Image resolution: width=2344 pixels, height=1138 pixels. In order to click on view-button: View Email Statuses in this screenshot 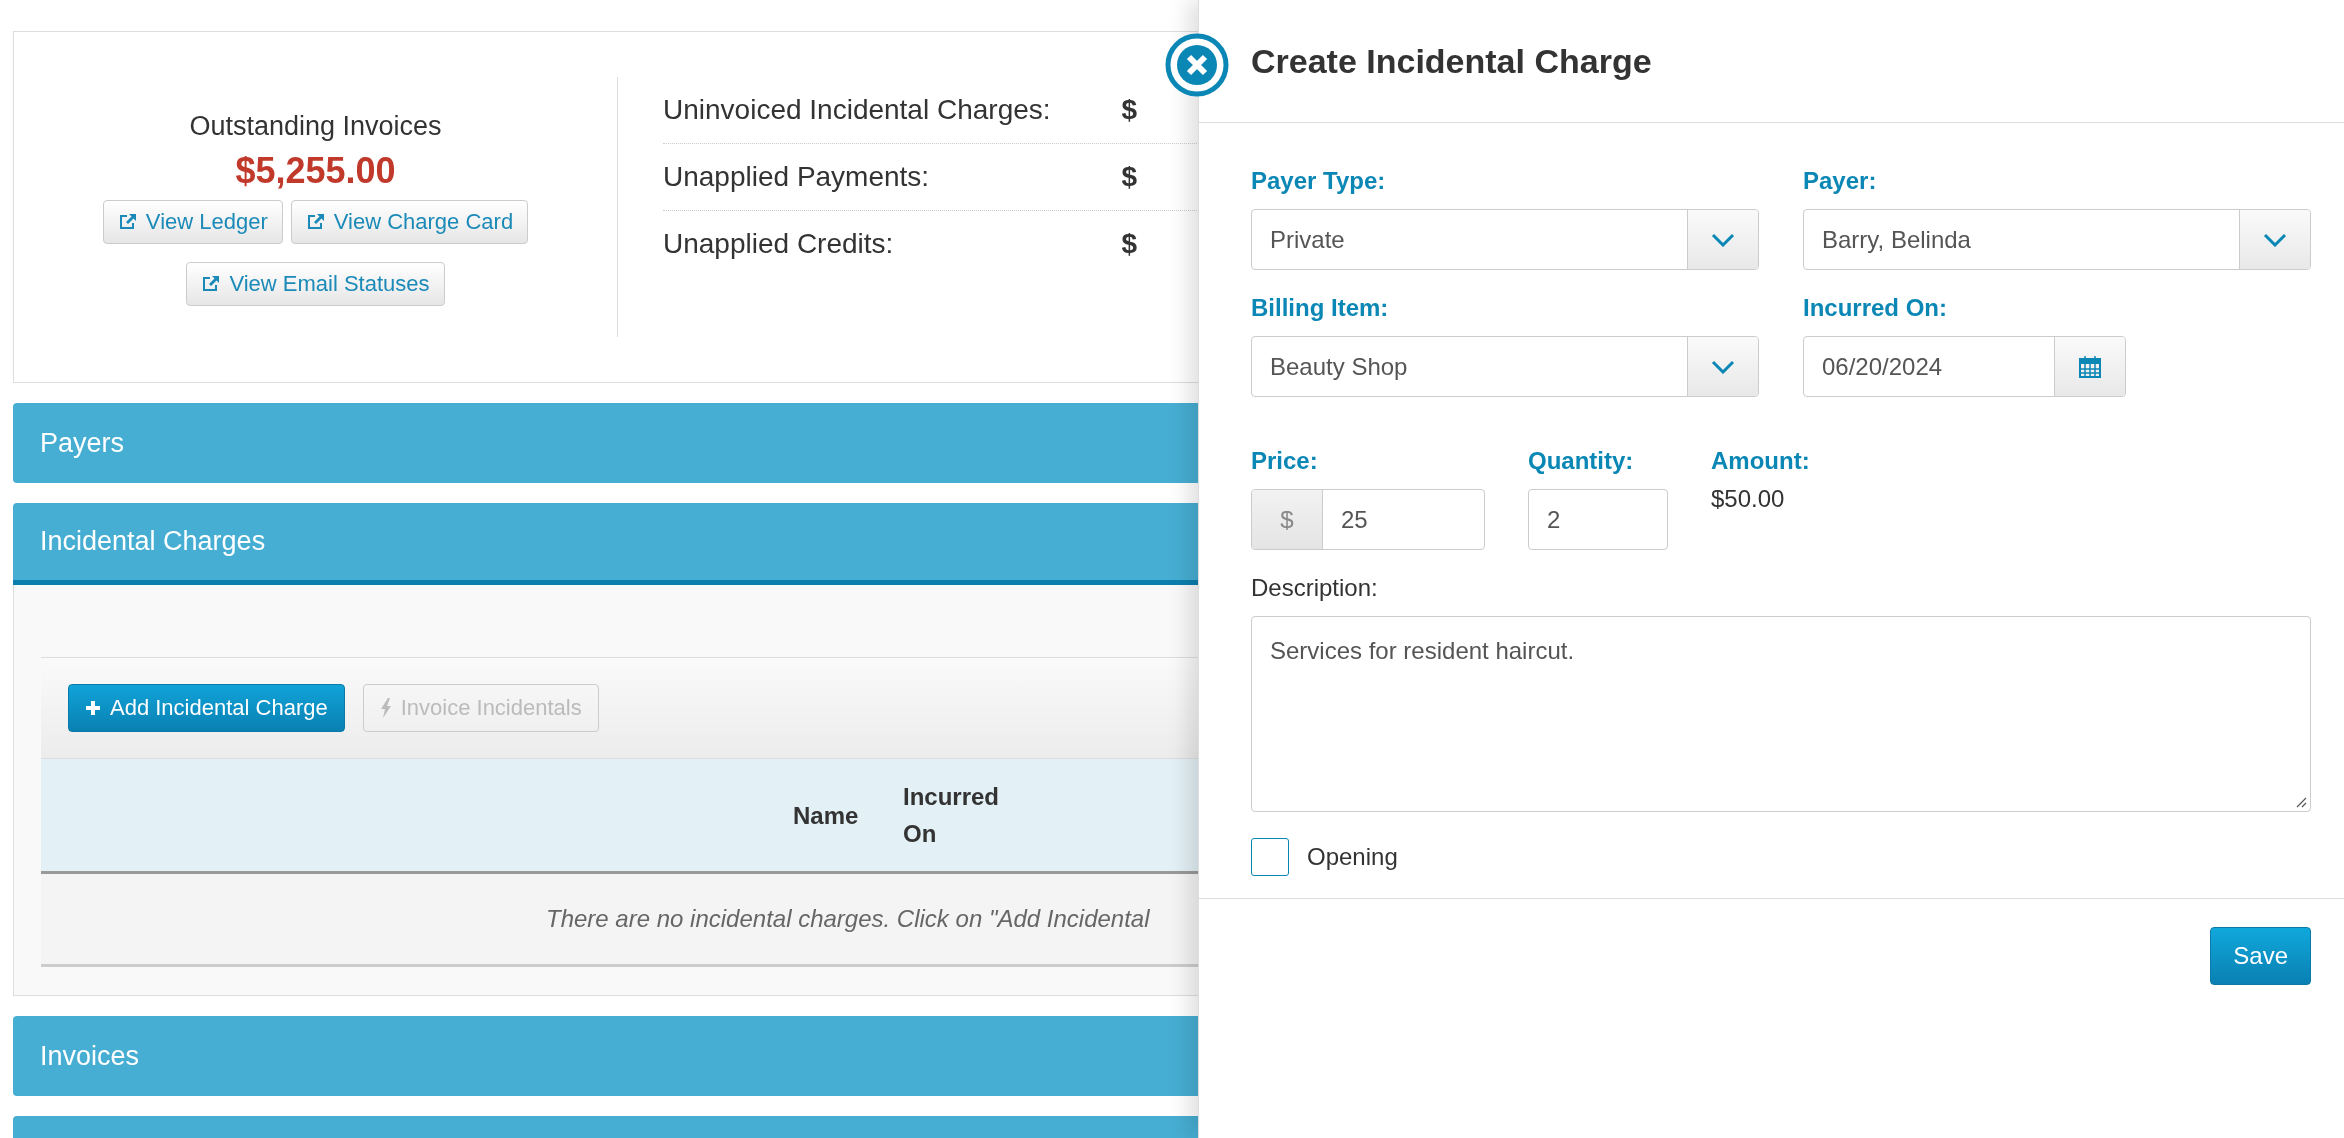, I will do `click(315, 283)`.